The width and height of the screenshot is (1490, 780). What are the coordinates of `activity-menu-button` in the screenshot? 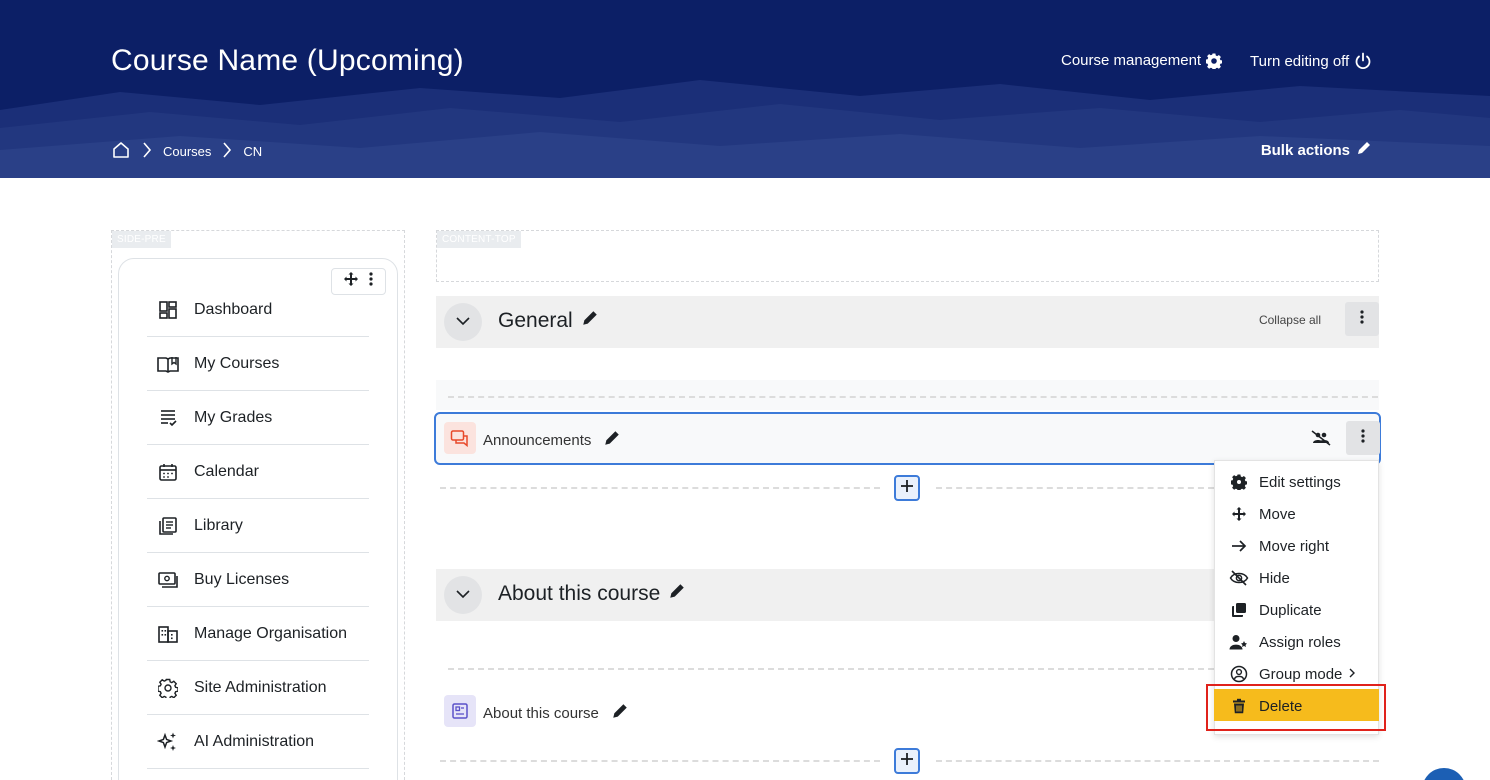 It's located at (1363, 438).